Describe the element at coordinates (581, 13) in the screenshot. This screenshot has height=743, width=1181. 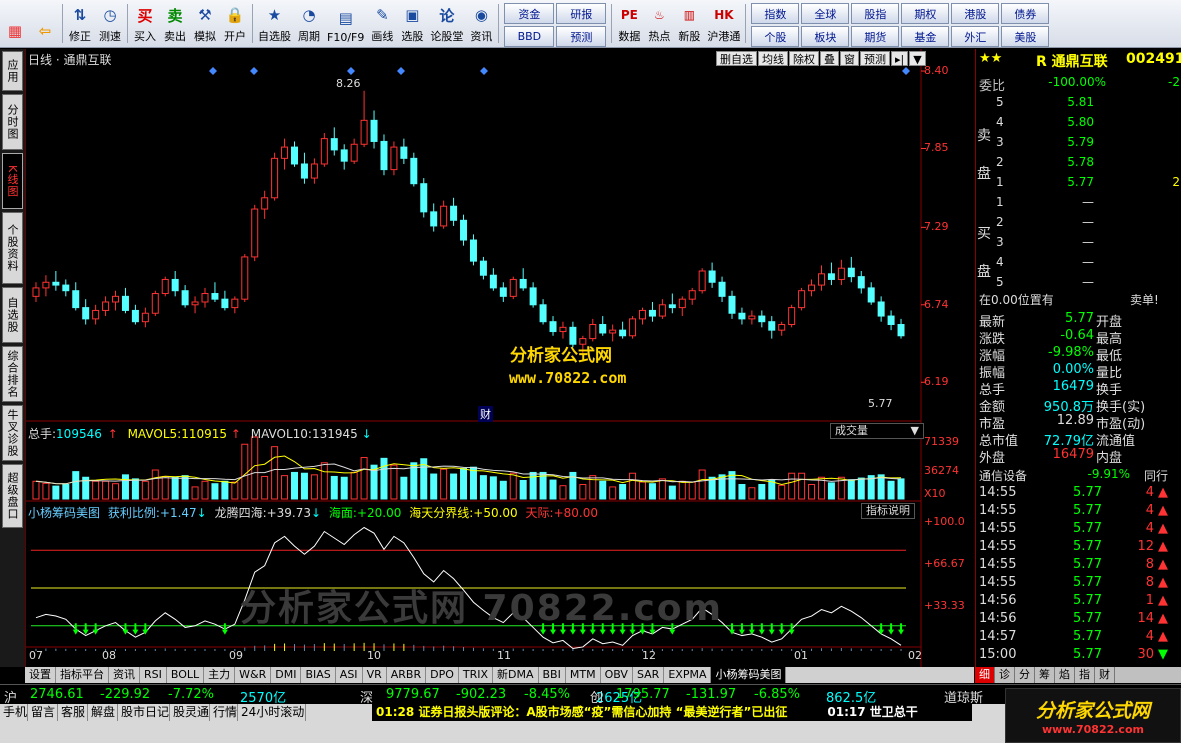
I see `toolbar-grid-button: 研报` at that location.